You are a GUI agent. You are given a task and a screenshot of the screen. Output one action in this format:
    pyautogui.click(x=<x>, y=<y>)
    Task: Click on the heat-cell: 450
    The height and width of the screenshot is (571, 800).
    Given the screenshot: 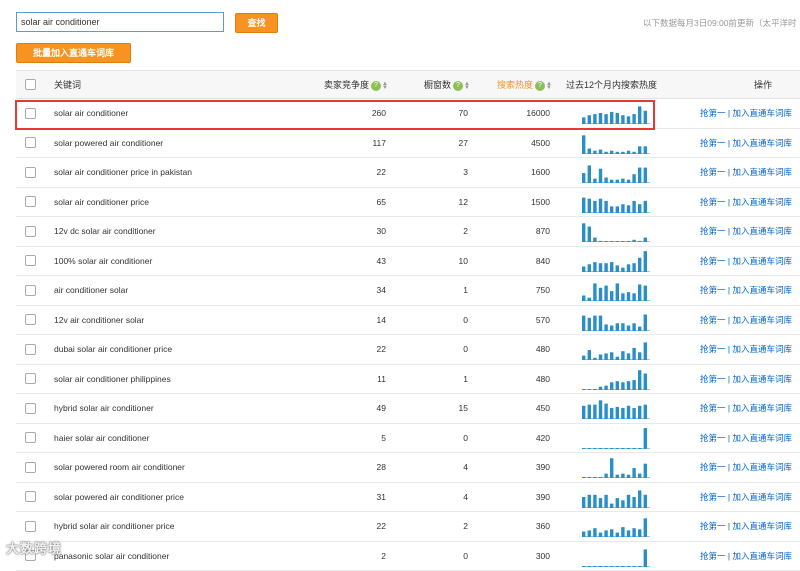 What is the action you would take?
    pyautogui.click(x=517, y=408)
    